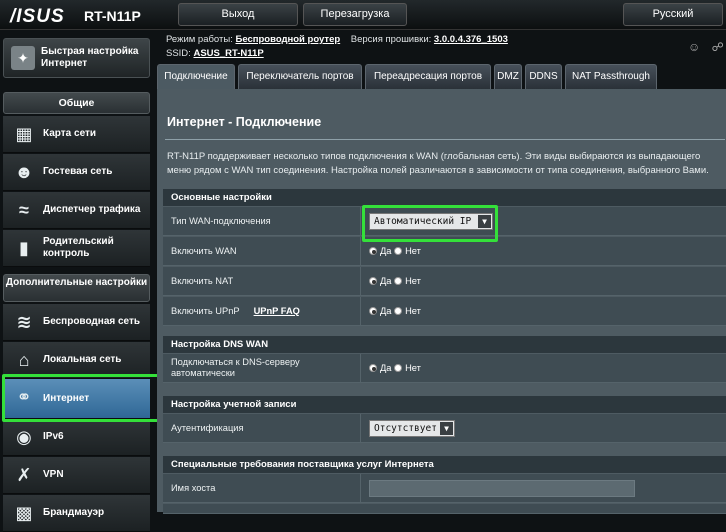 The width and height of the screenshot is (726, 532). What do you see at coordinates (262, 368) in the screenshot?
I see `dns-auto-label: Подключаться к DNS-серверу автоматически` at bounding box center [262, 368].